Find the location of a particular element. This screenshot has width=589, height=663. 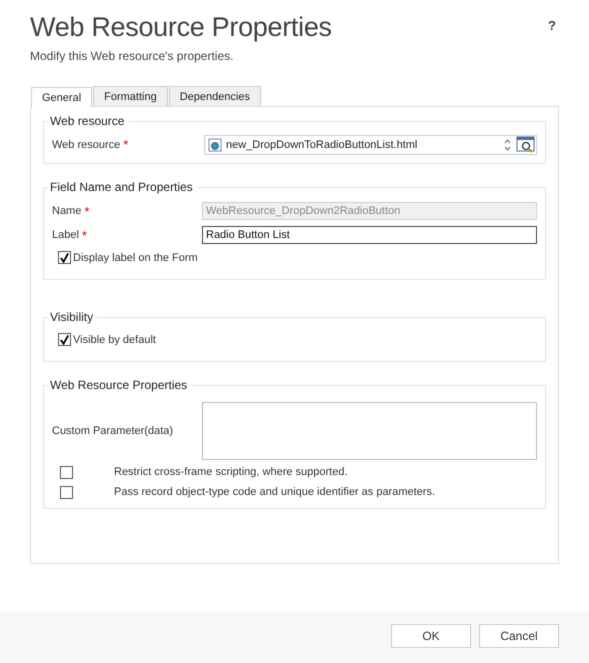

lookup-icon is located at coordinates (526, 145).